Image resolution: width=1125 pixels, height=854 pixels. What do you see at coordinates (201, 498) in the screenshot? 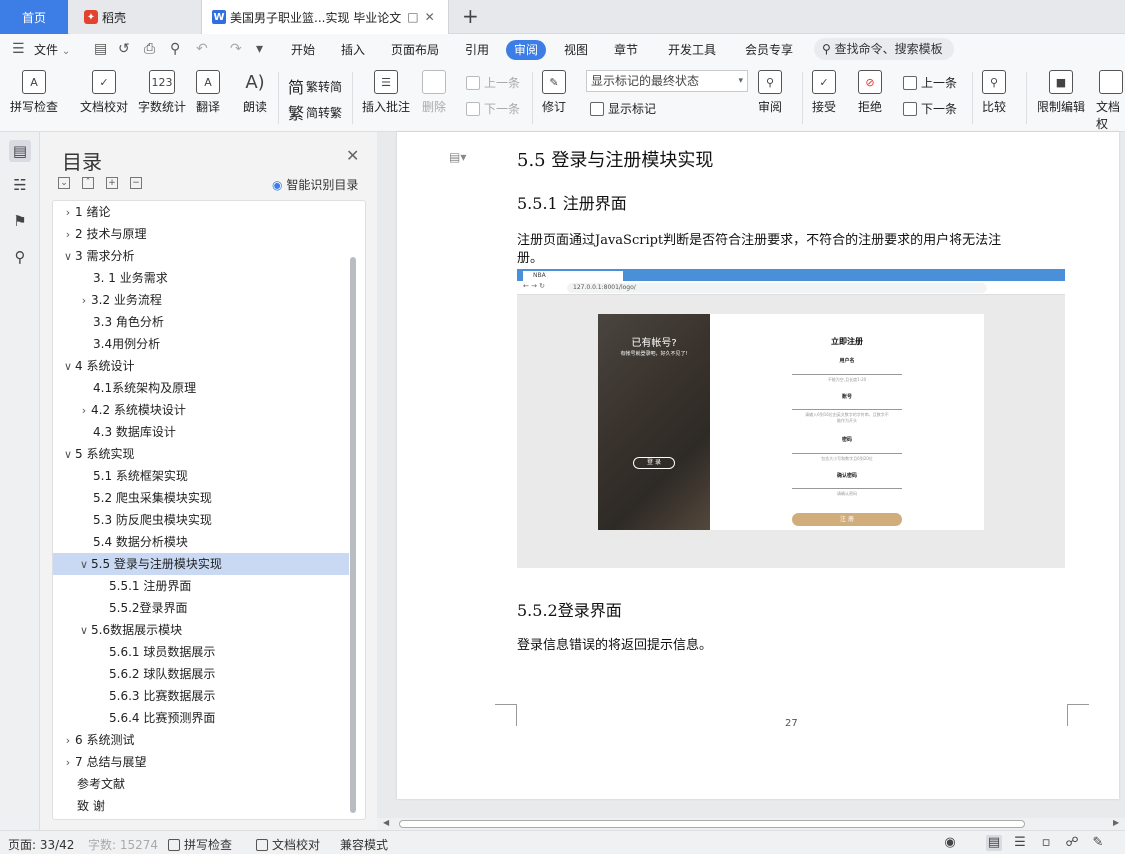
I see `toc-item: 5.2 爬虫采集模块实现` at bounding box center [201, 498].